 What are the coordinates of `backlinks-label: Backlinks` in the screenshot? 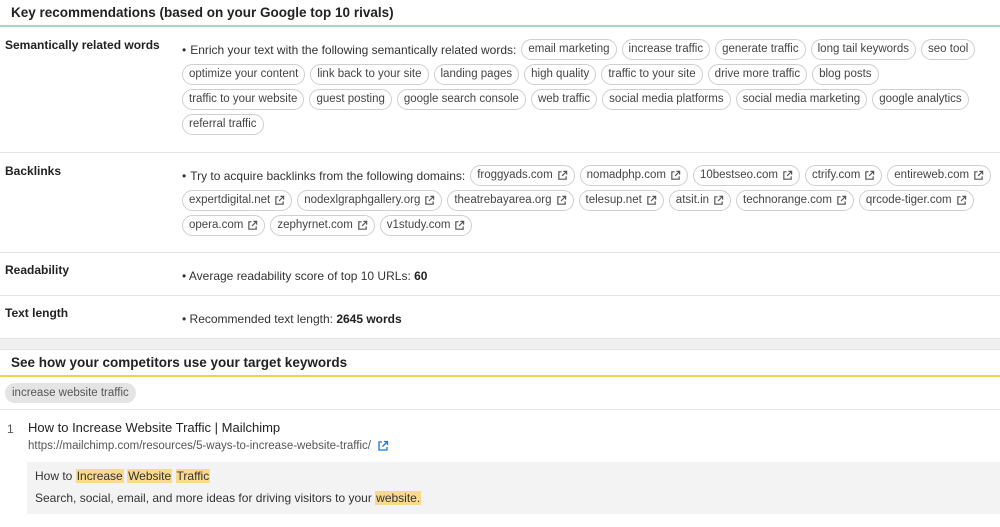 It's located at (33, 171).